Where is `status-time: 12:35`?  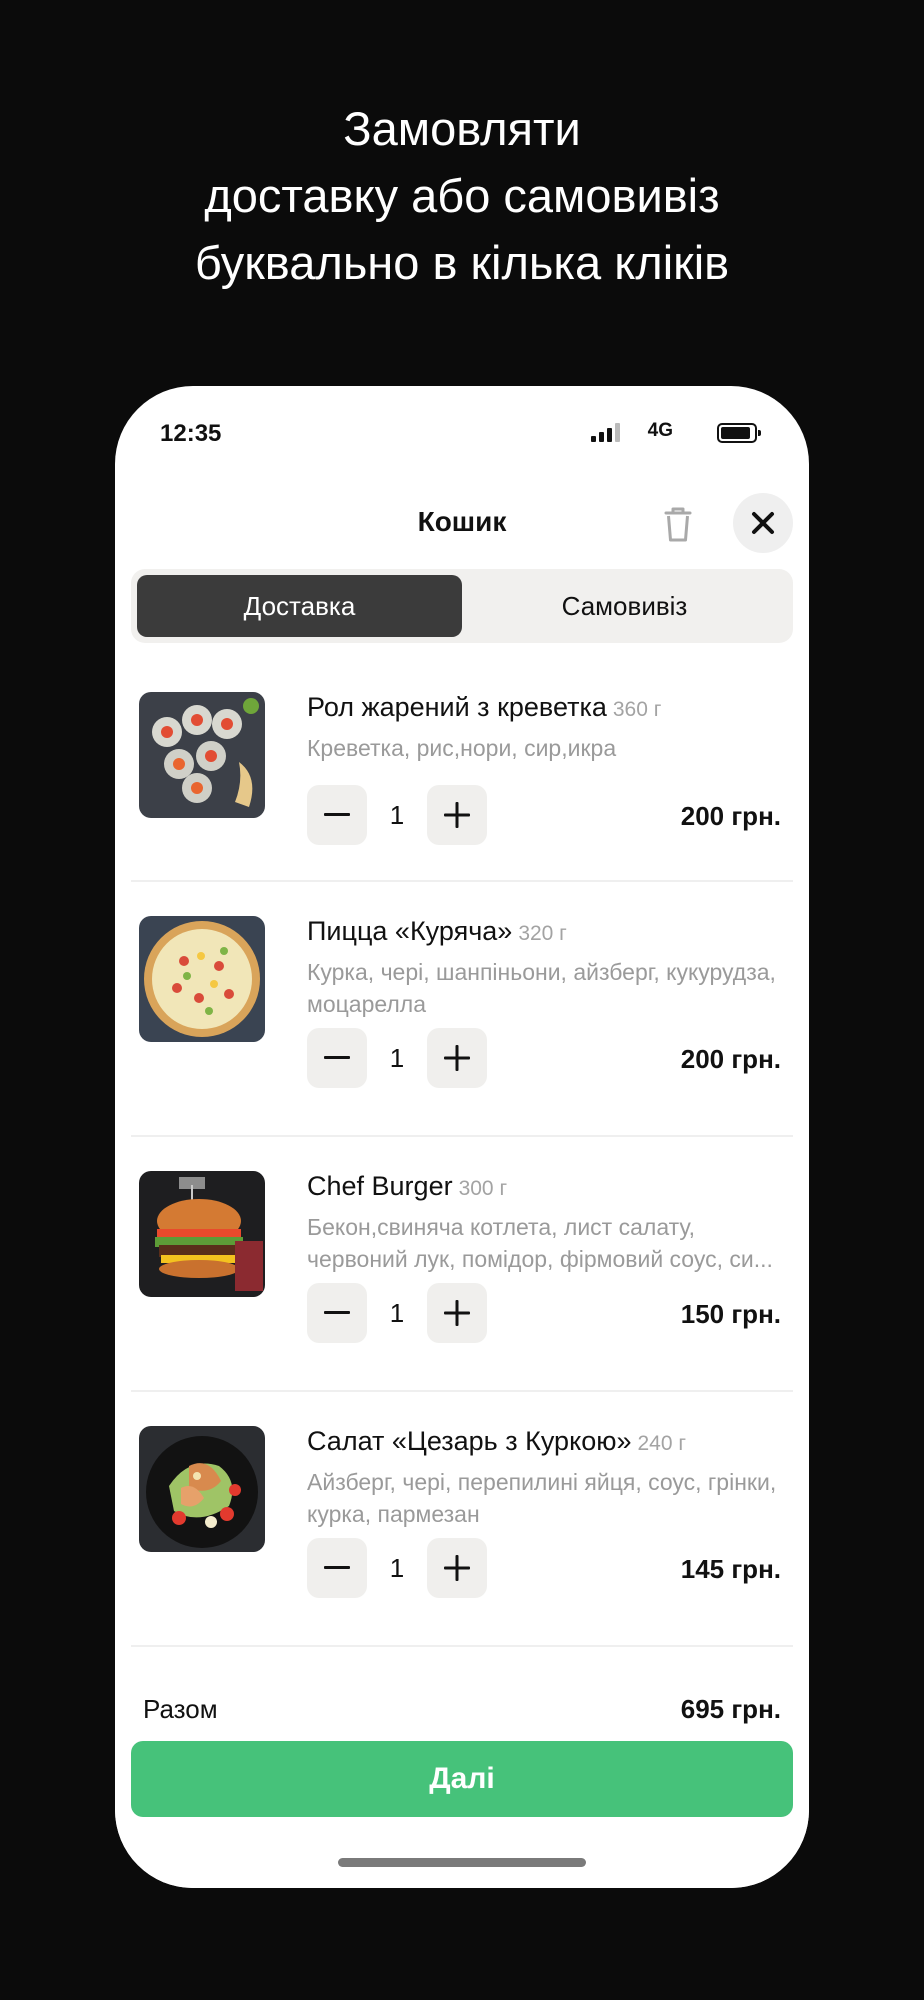 status-time: 12:35 is located at coordinates (191, 433).